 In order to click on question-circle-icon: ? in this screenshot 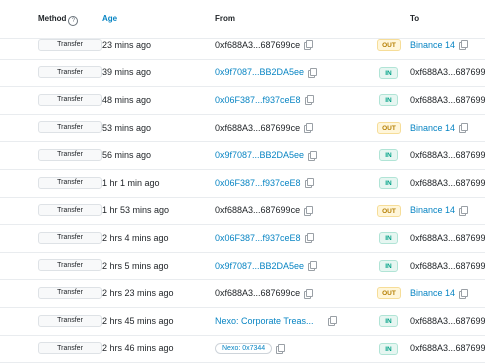, I will do `click(73, 21)`.